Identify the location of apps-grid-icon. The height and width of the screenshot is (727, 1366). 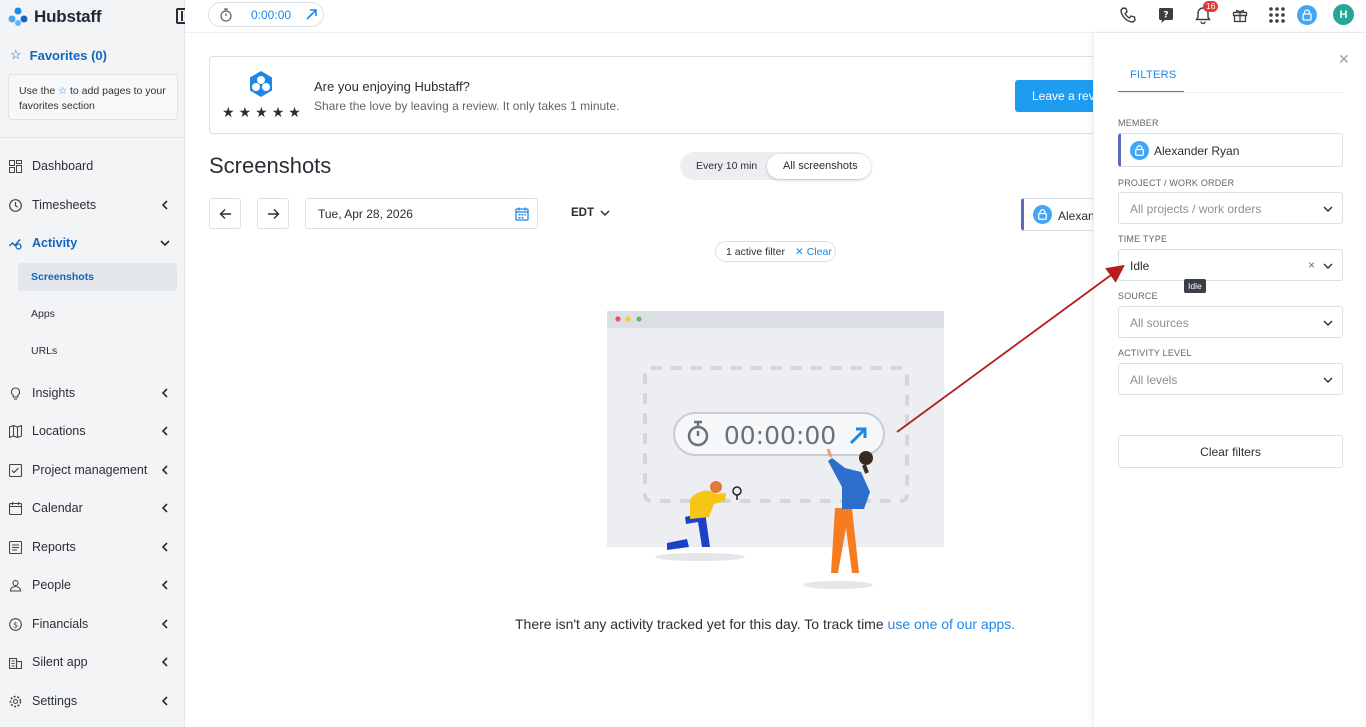
(1277, 15).